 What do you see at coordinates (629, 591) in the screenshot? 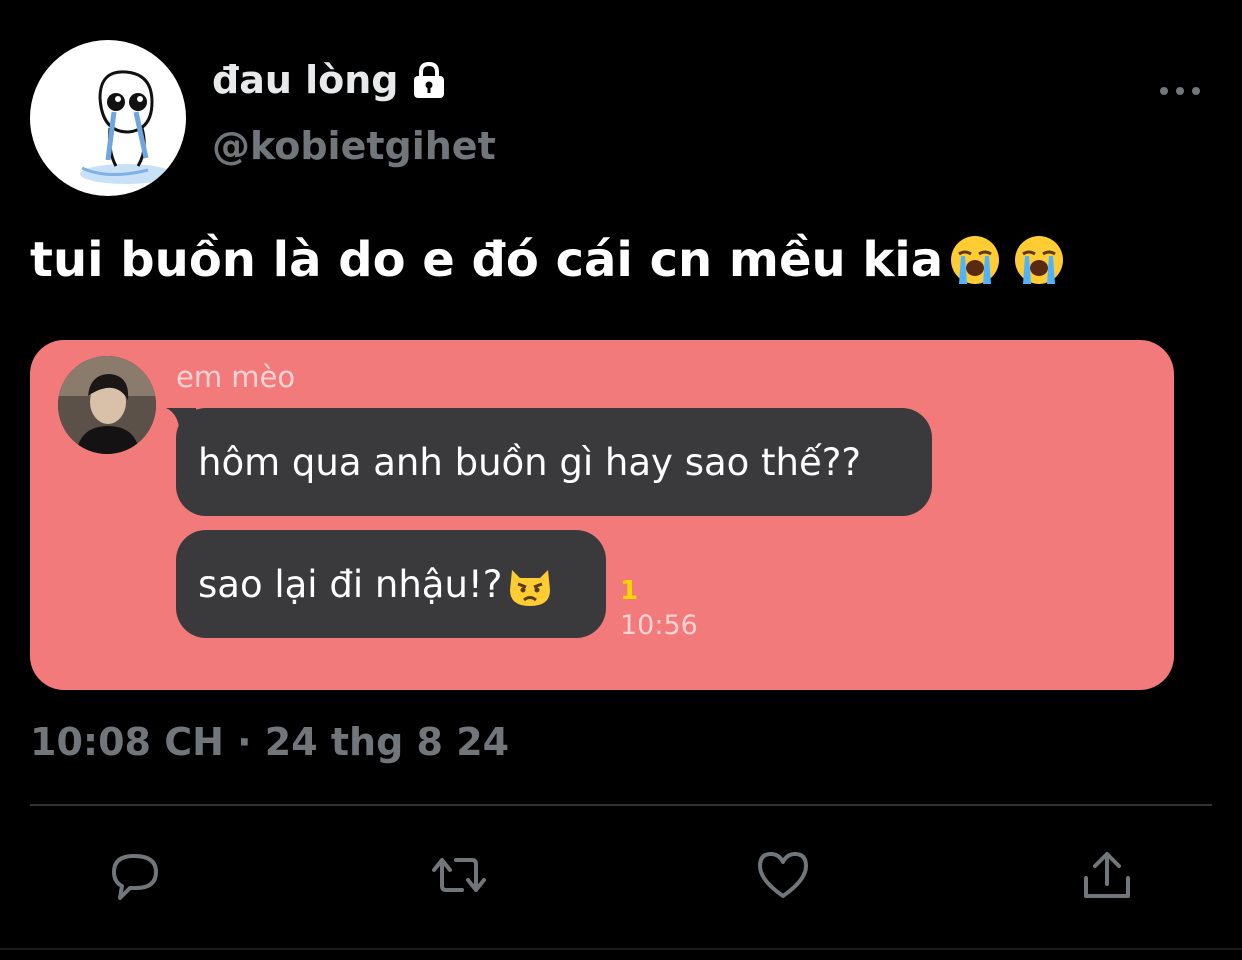
I see `unread-count: 1` at bounding box center [629, 591].